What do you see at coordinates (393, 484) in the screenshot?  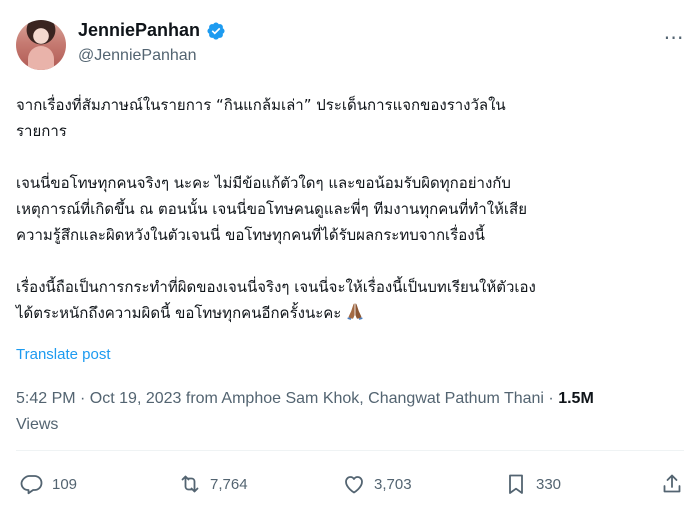 I see `like-count: 3,703` at bounding box center [393, 484].